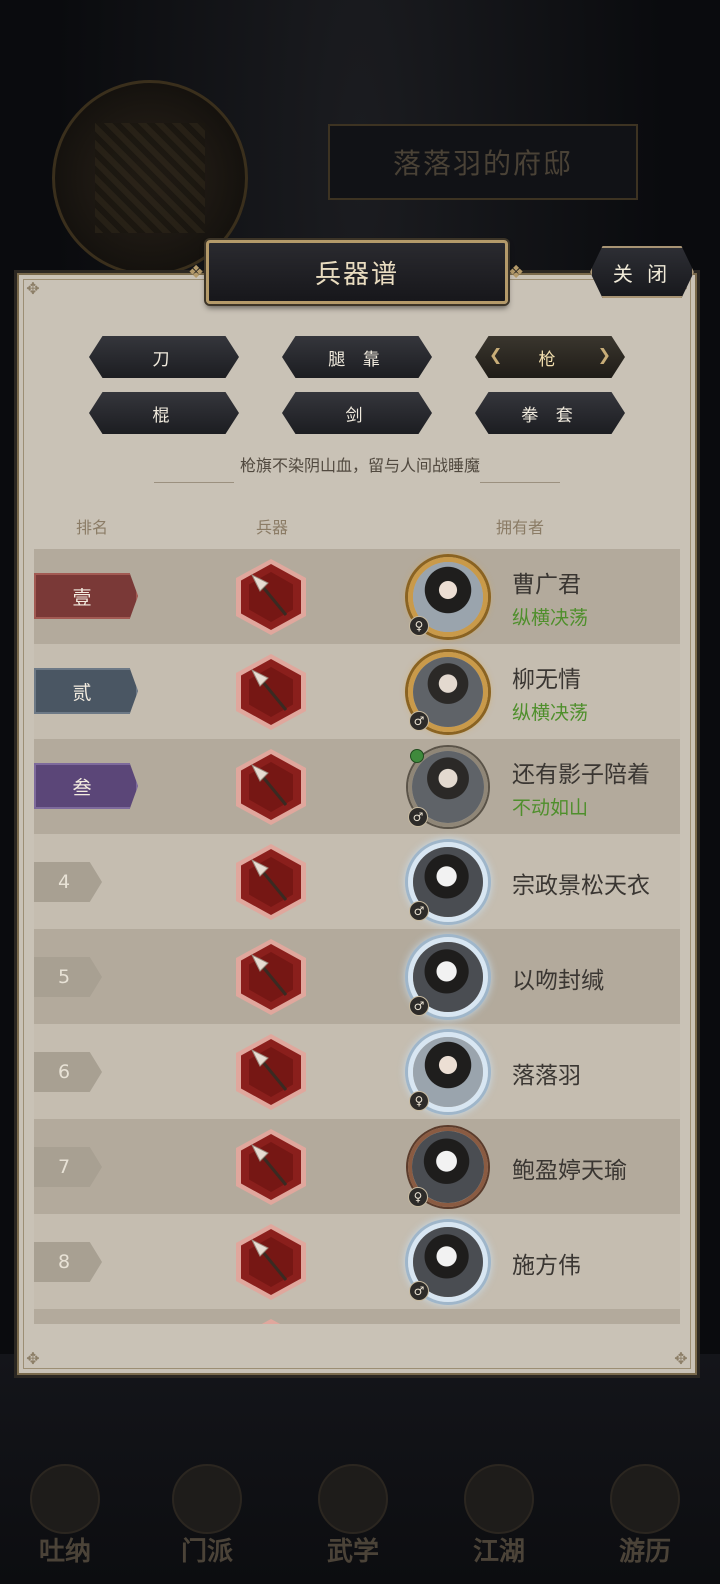 This screenshot has height=1584, width=720. What do you see at coordinates (357, 413) in the screenshot?
I see `category-jian-button: 剑` at bounding box center [357, 413].